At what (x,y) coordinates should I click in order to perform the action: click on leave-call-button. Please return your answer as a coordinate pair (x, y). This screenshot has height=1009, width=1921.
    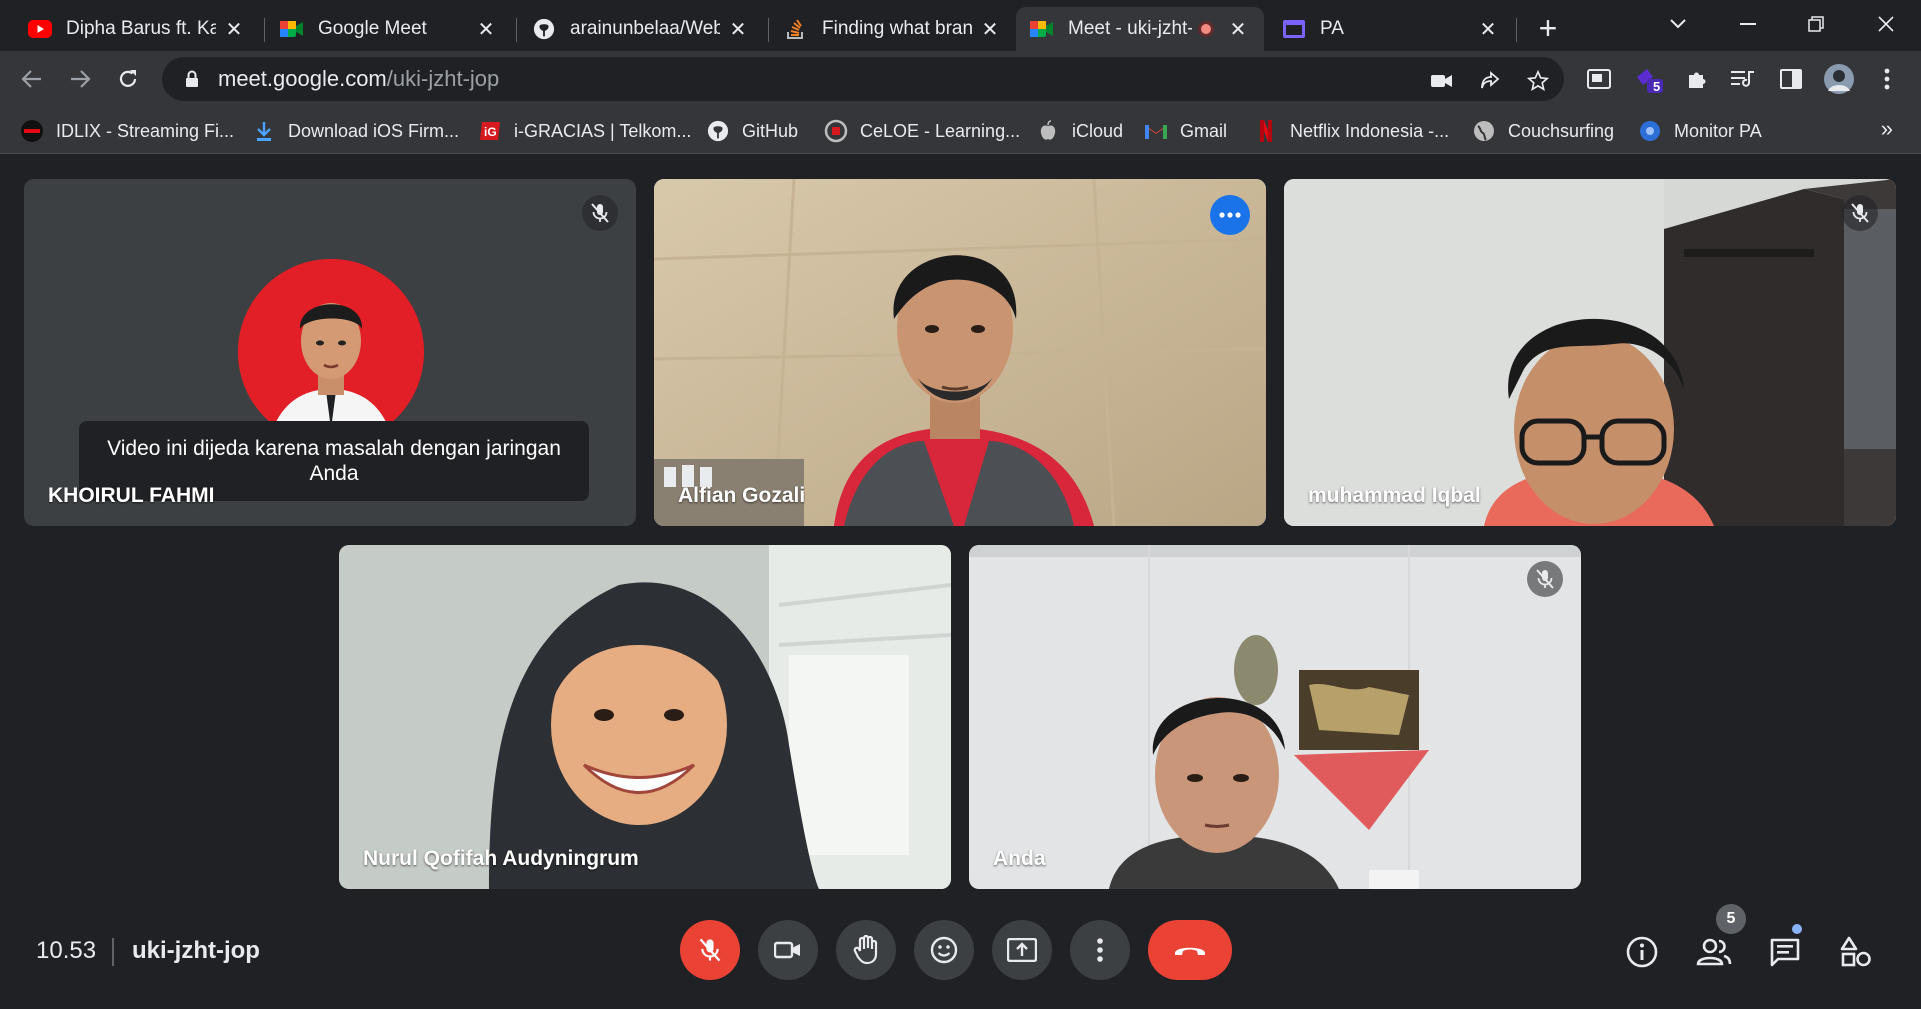
    Looking at the image, I should click on (1190, 950).